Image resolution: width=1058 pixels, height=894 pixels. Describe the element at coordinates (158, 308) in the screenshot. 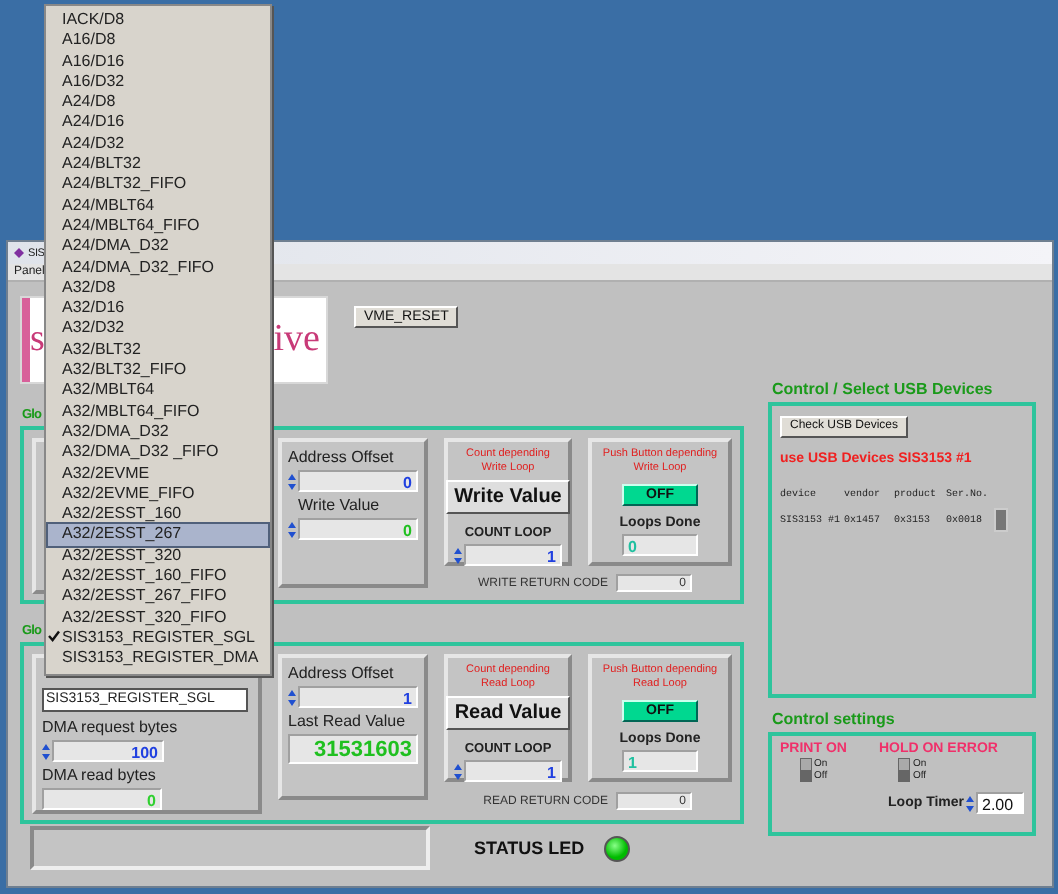

I see `menu-option: A32/D16` at that location.